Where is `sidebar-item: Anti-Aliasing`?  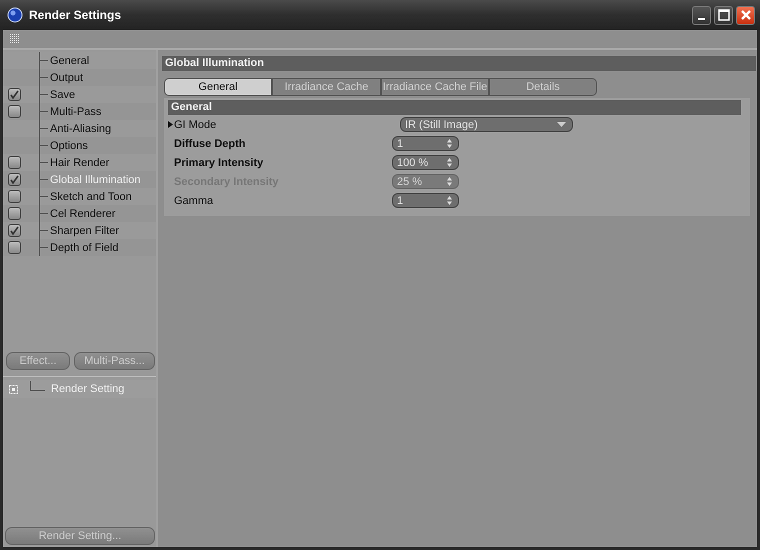 sidebar-item: Anti-Aliasing is located at coordinates (81, 128).